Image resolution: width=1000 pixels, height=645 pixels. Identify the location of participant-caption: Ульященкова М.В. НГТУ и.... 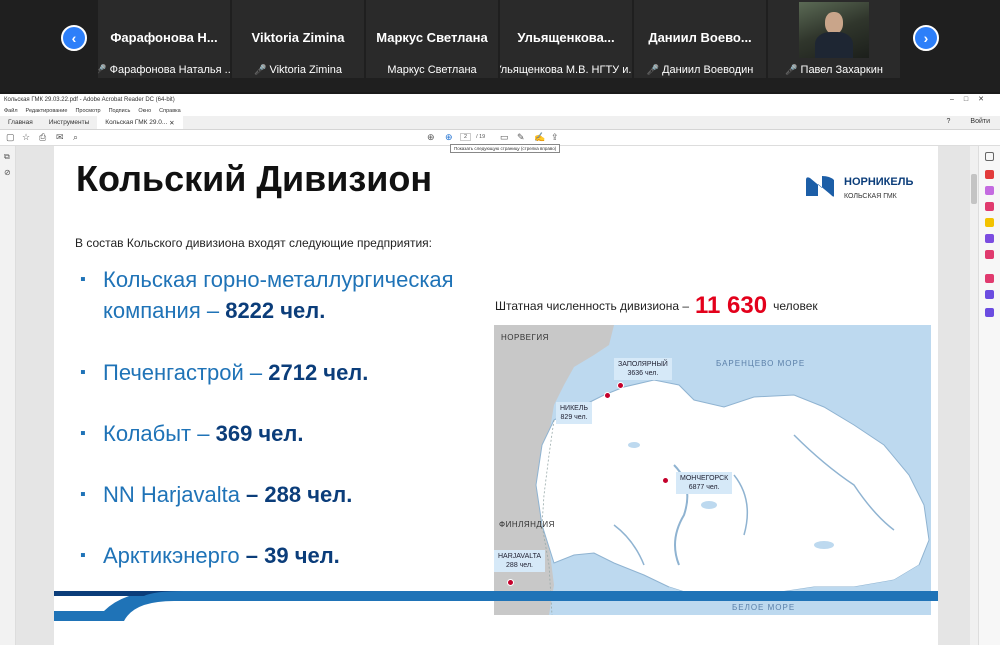
(566, 70).